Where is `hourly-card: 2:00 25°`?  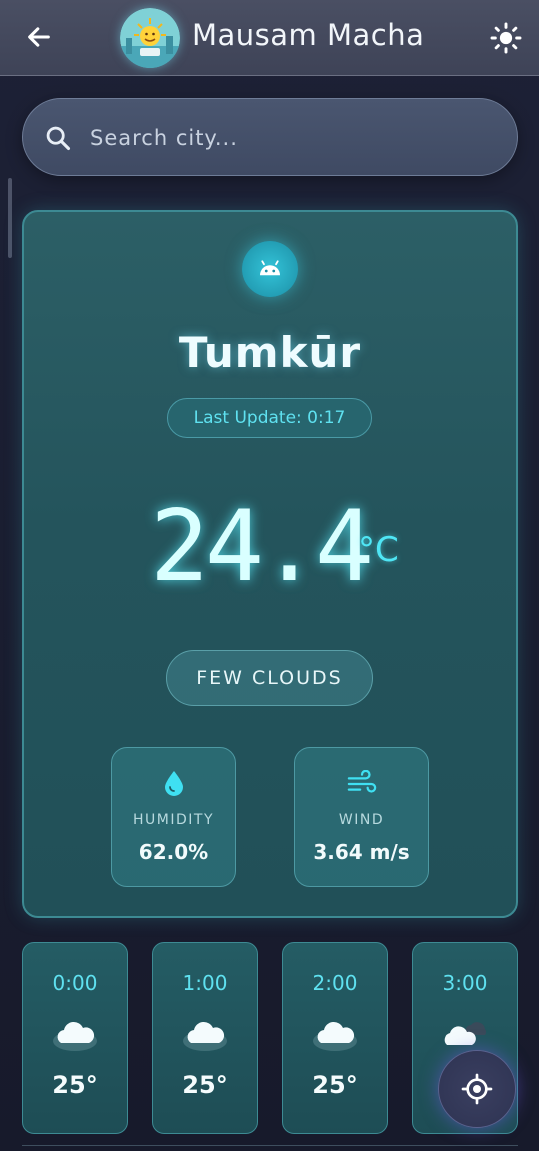 hourly-card: 2:00 25° is located at coordinates (335, 1038).